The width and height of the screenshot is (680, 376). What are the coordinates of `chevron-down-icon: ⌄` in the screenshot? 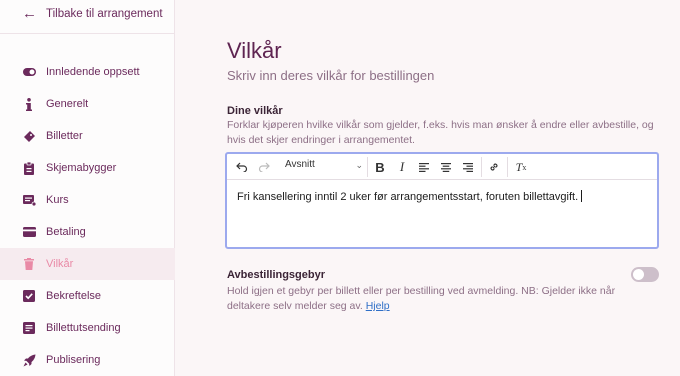 It's located at (359, 165).